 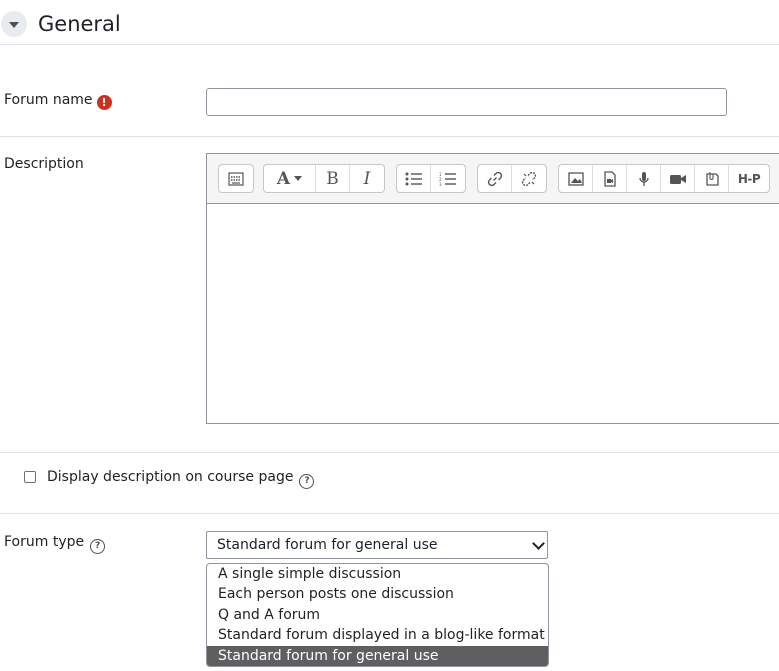 What do you see at coordinates (44, 542) in the screenshot?
I see `forum-type-label-text: Forum type` at bounding box center [44, 542].